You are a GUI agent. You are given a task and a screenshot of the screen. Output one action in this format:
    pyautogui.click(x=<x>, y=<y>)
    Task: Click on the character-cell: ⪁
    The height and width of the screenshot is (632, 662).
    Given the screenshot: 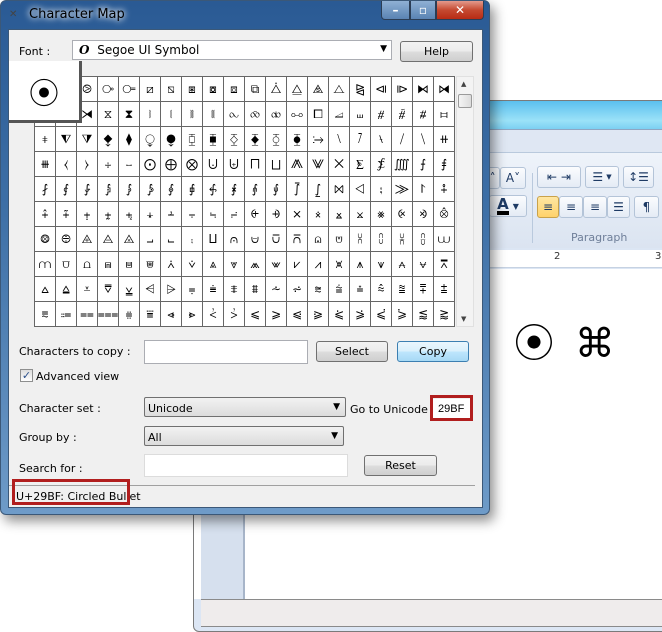 What is the action you would take?
    pyautogui.click(x=339, y=314)
    